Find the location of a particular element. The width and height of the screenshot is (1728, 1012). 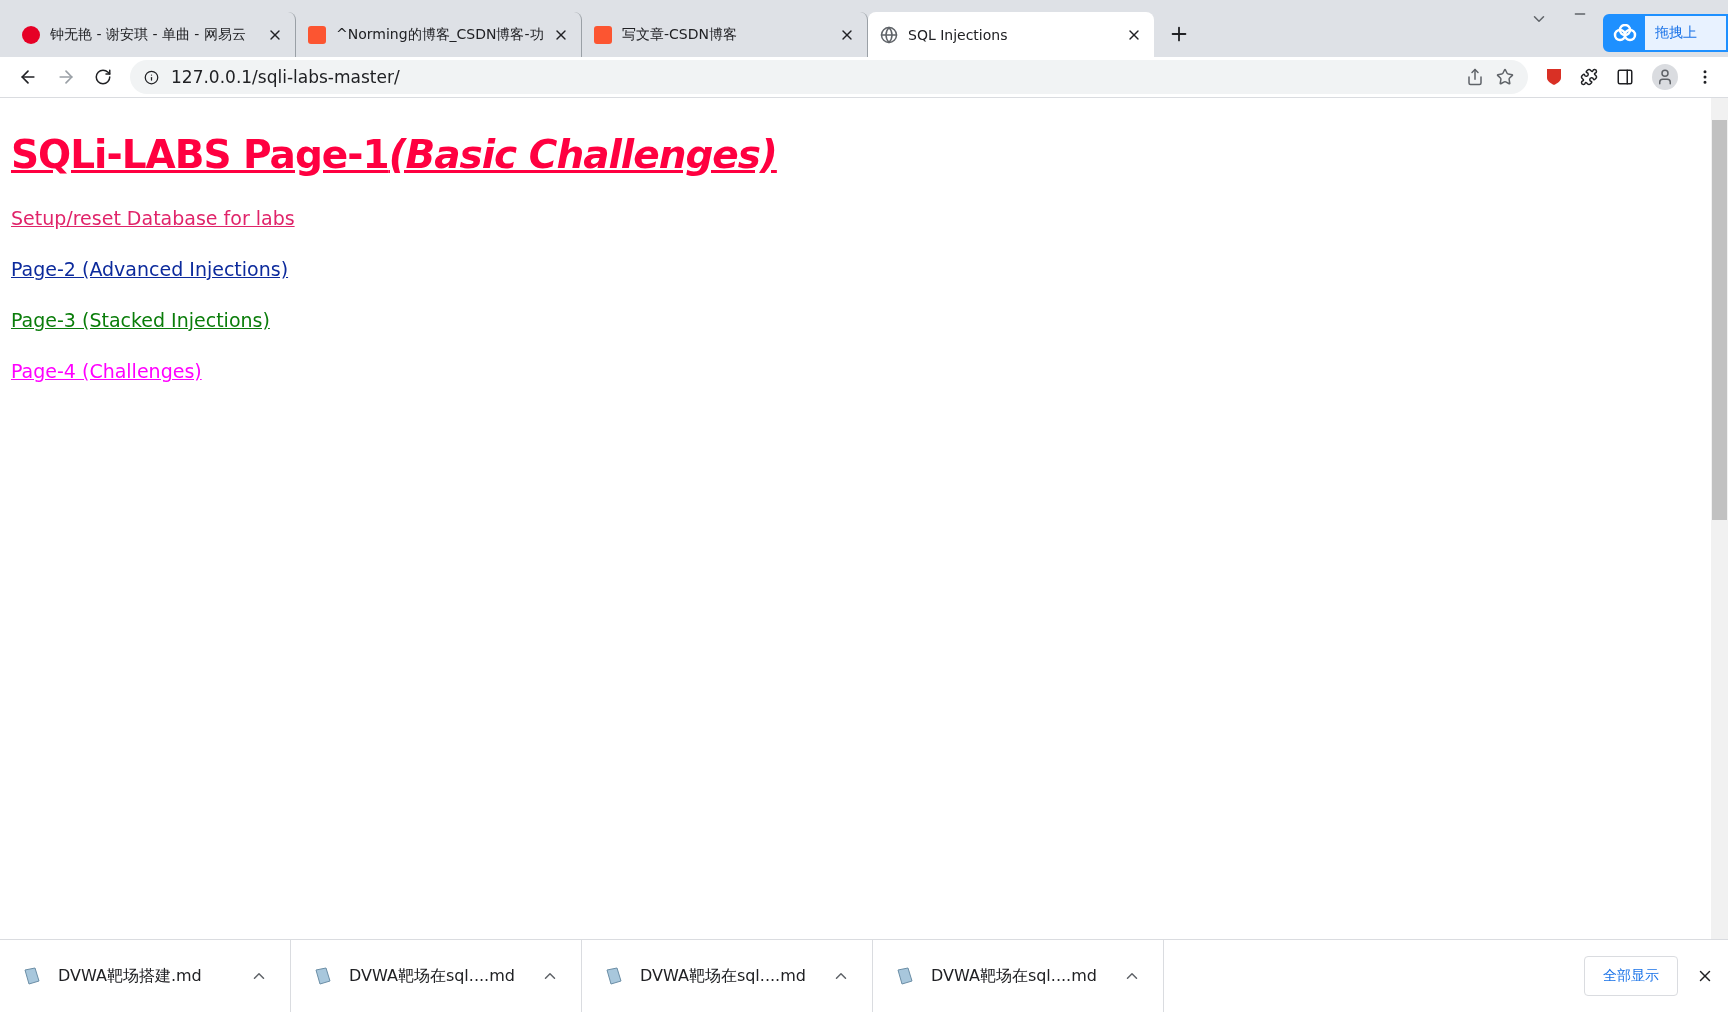

page-link: Setup/reset Database for labs is located at coordinates (153, 218).